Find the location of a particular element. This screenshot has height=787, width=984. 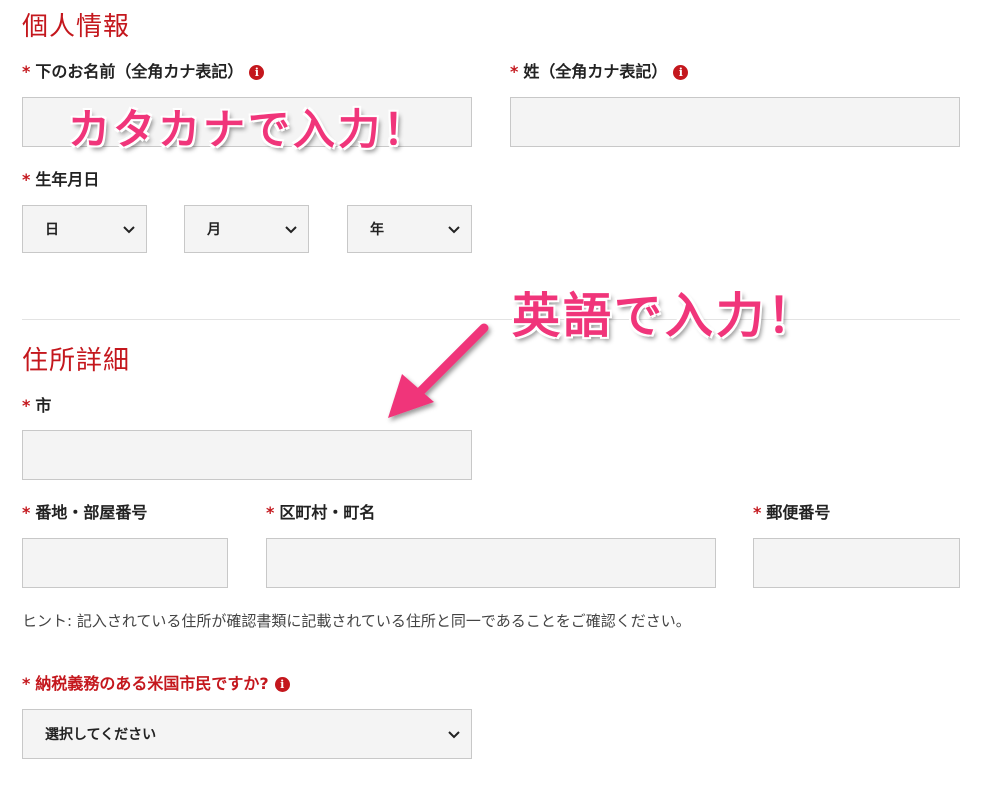

first-name-label: * 下のお名前（全角カナ表記） i is located at coordinates (143, 72).